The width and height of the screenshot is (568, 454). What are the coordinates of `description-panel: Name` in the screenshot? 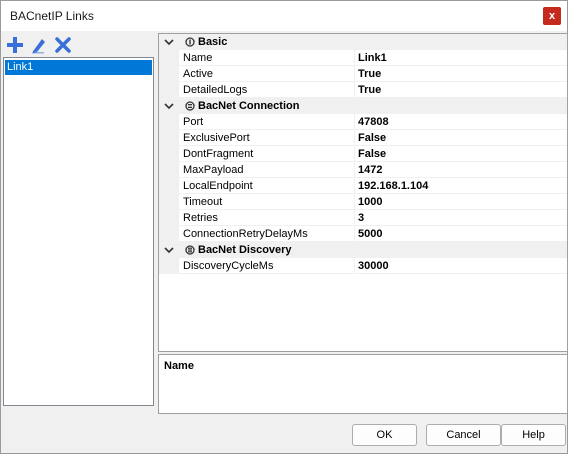 It's located at (363, 384).